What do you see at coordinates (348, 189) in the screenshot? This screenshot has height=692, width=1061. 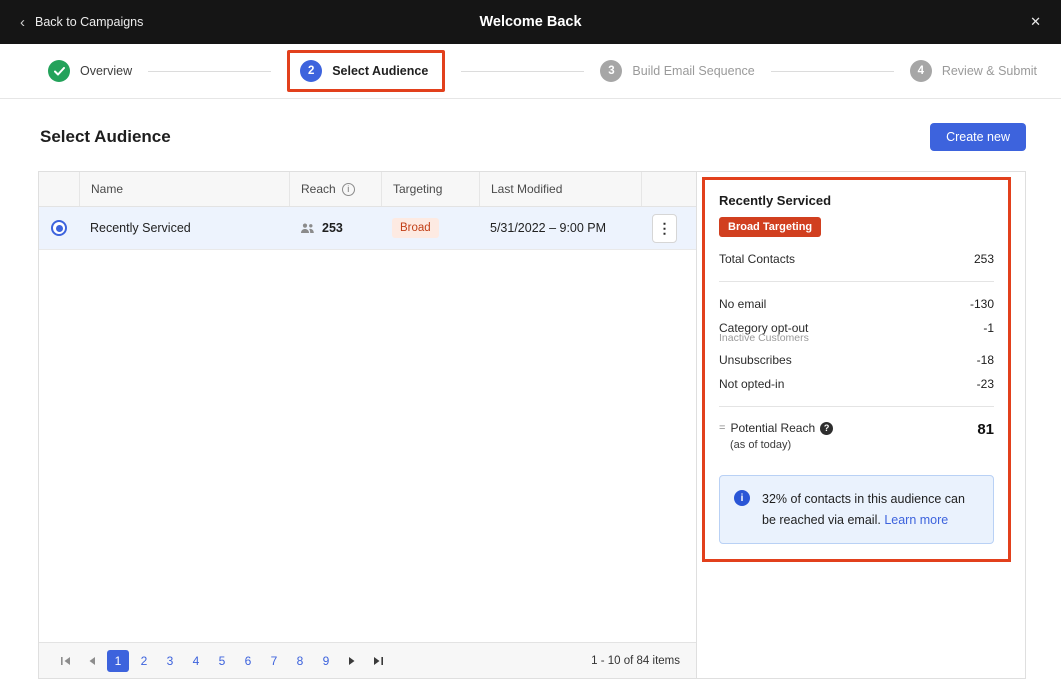 I see `reach-info-icon: i` at bounding box center [348, 189].